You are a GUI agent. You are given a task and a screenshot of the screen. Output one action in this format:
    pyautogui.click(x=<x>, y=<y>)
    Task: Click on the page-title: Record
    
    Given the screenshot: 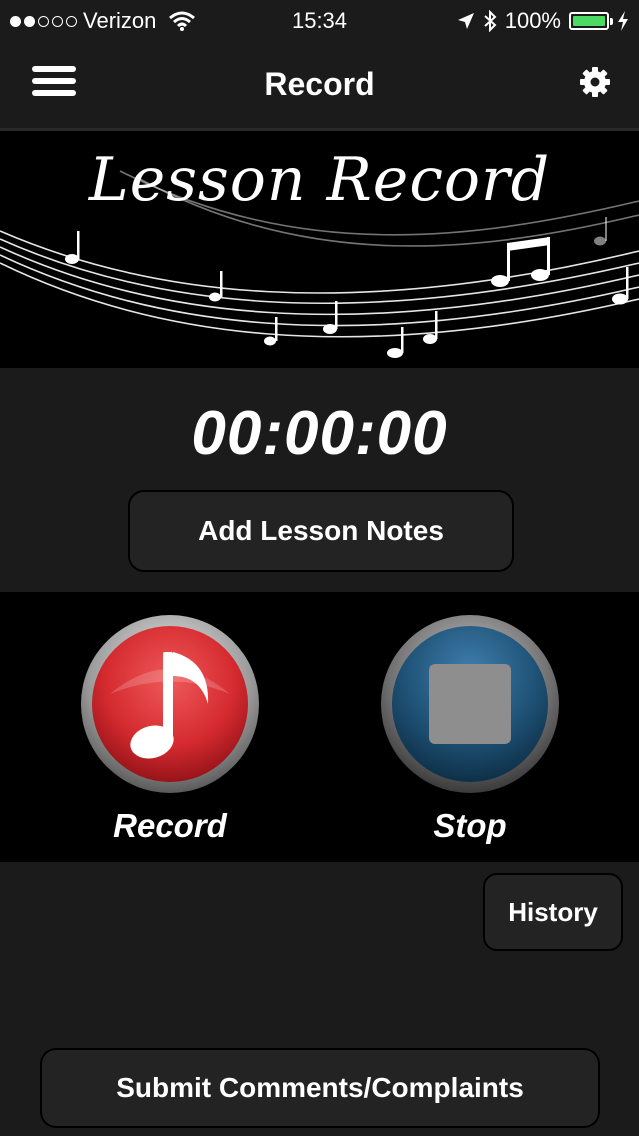 What is the action you would take?
    pyautogui.click(x=319, y=84)
    